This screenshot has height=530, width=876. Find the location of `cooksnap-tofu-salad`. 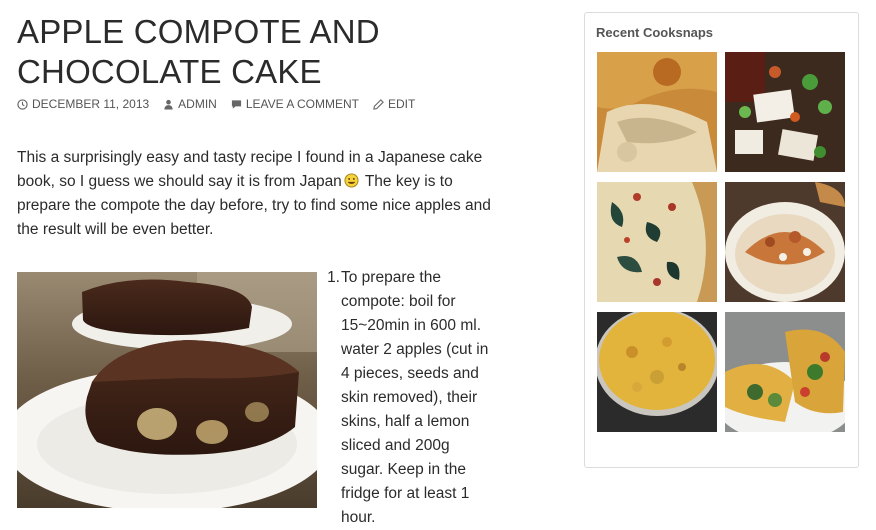

cooksnap-tofu-salad is located at coordinates (785, 112).